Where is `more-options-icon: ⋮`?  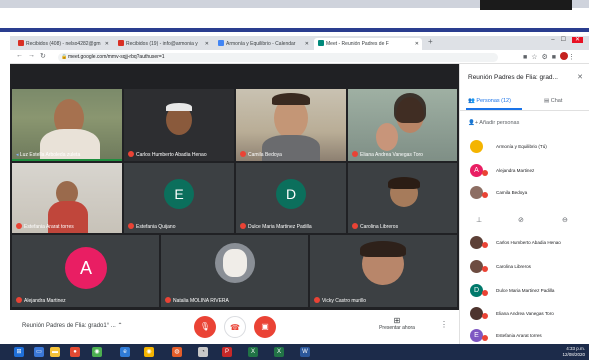 more-options-icon: ⋮ is located at coordinates (444, 324).